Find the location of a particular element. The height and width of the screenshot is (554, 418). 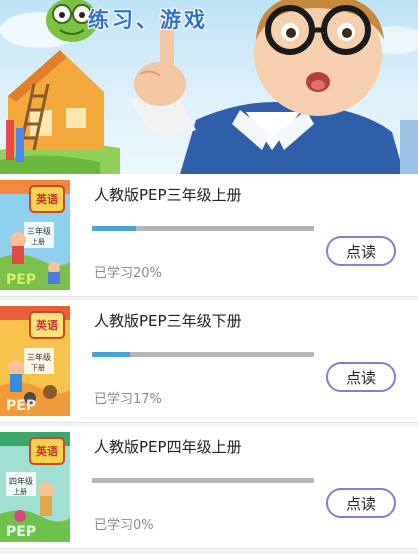

progress-text: 已学习0% is located at coordinates (124, 525).